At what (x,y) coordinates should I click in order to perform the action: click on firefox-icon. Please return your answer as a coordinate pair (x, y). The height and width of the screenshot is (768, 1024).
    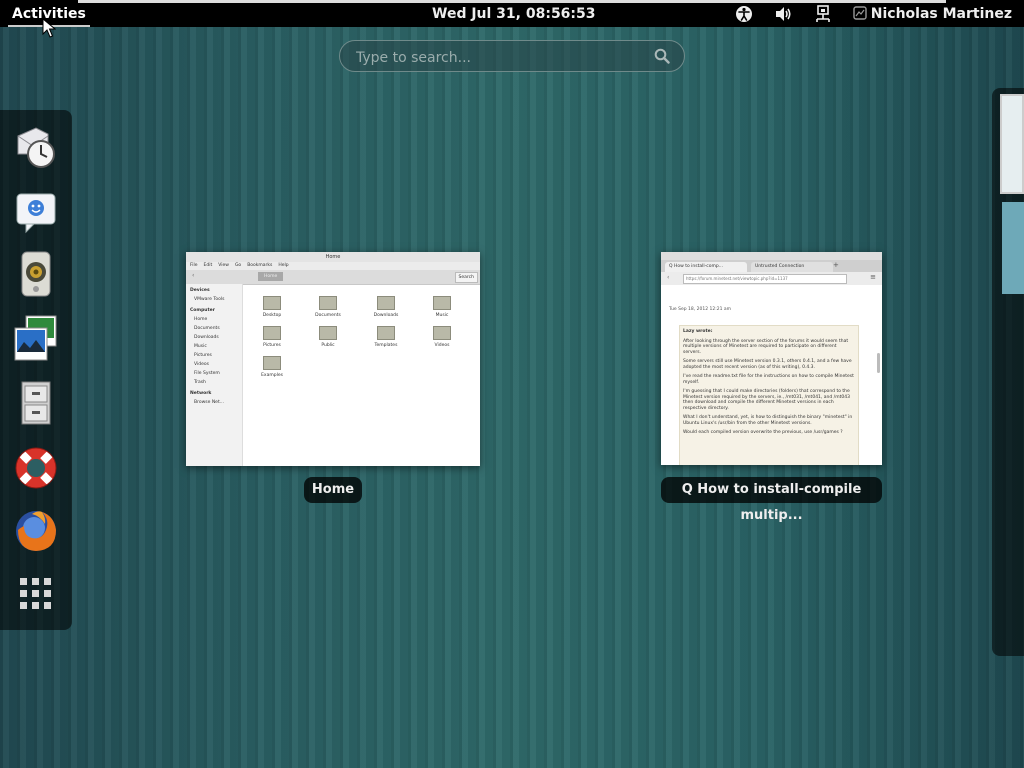
    Looking at the image, I should click on (36, 531).